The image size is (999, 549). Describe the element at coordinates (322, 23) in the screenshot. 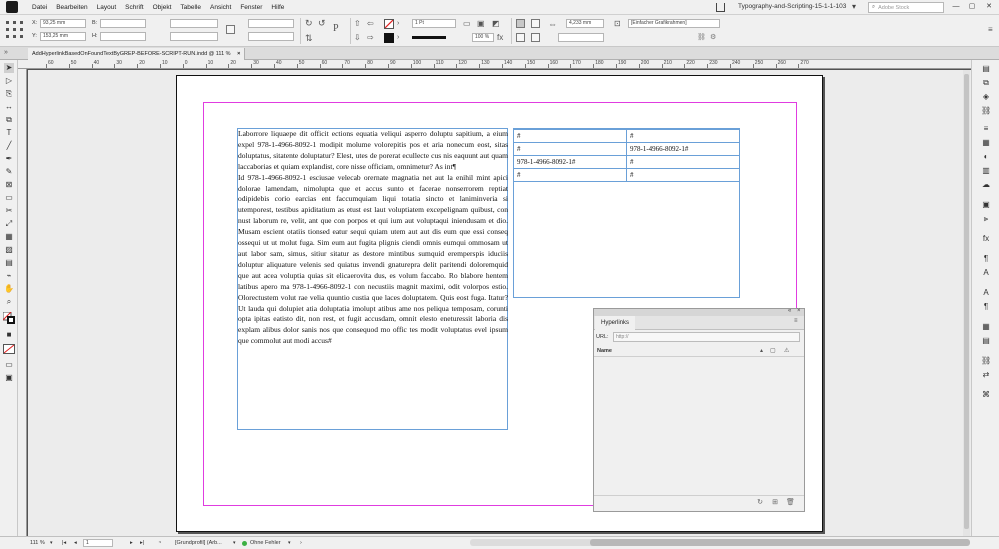

I see `rotate-ccw-icon: ↺` at that location.